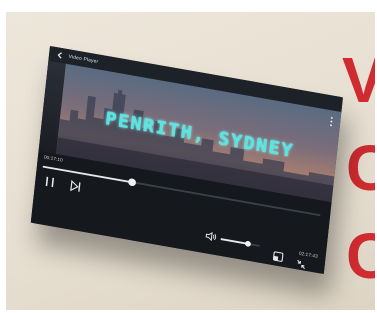  Describe the element at coordinates (53, 159) in the screenshot. I see `current-time: 00:17:10` at that location.